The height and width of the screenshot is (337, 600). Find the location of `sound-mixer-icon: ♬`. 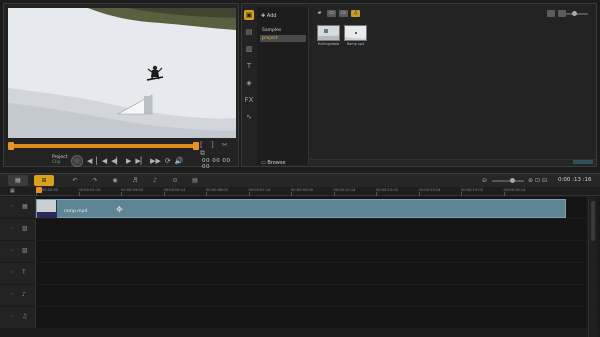

sound-mixer-icon: ♬ is located at coordinates (135, 181).